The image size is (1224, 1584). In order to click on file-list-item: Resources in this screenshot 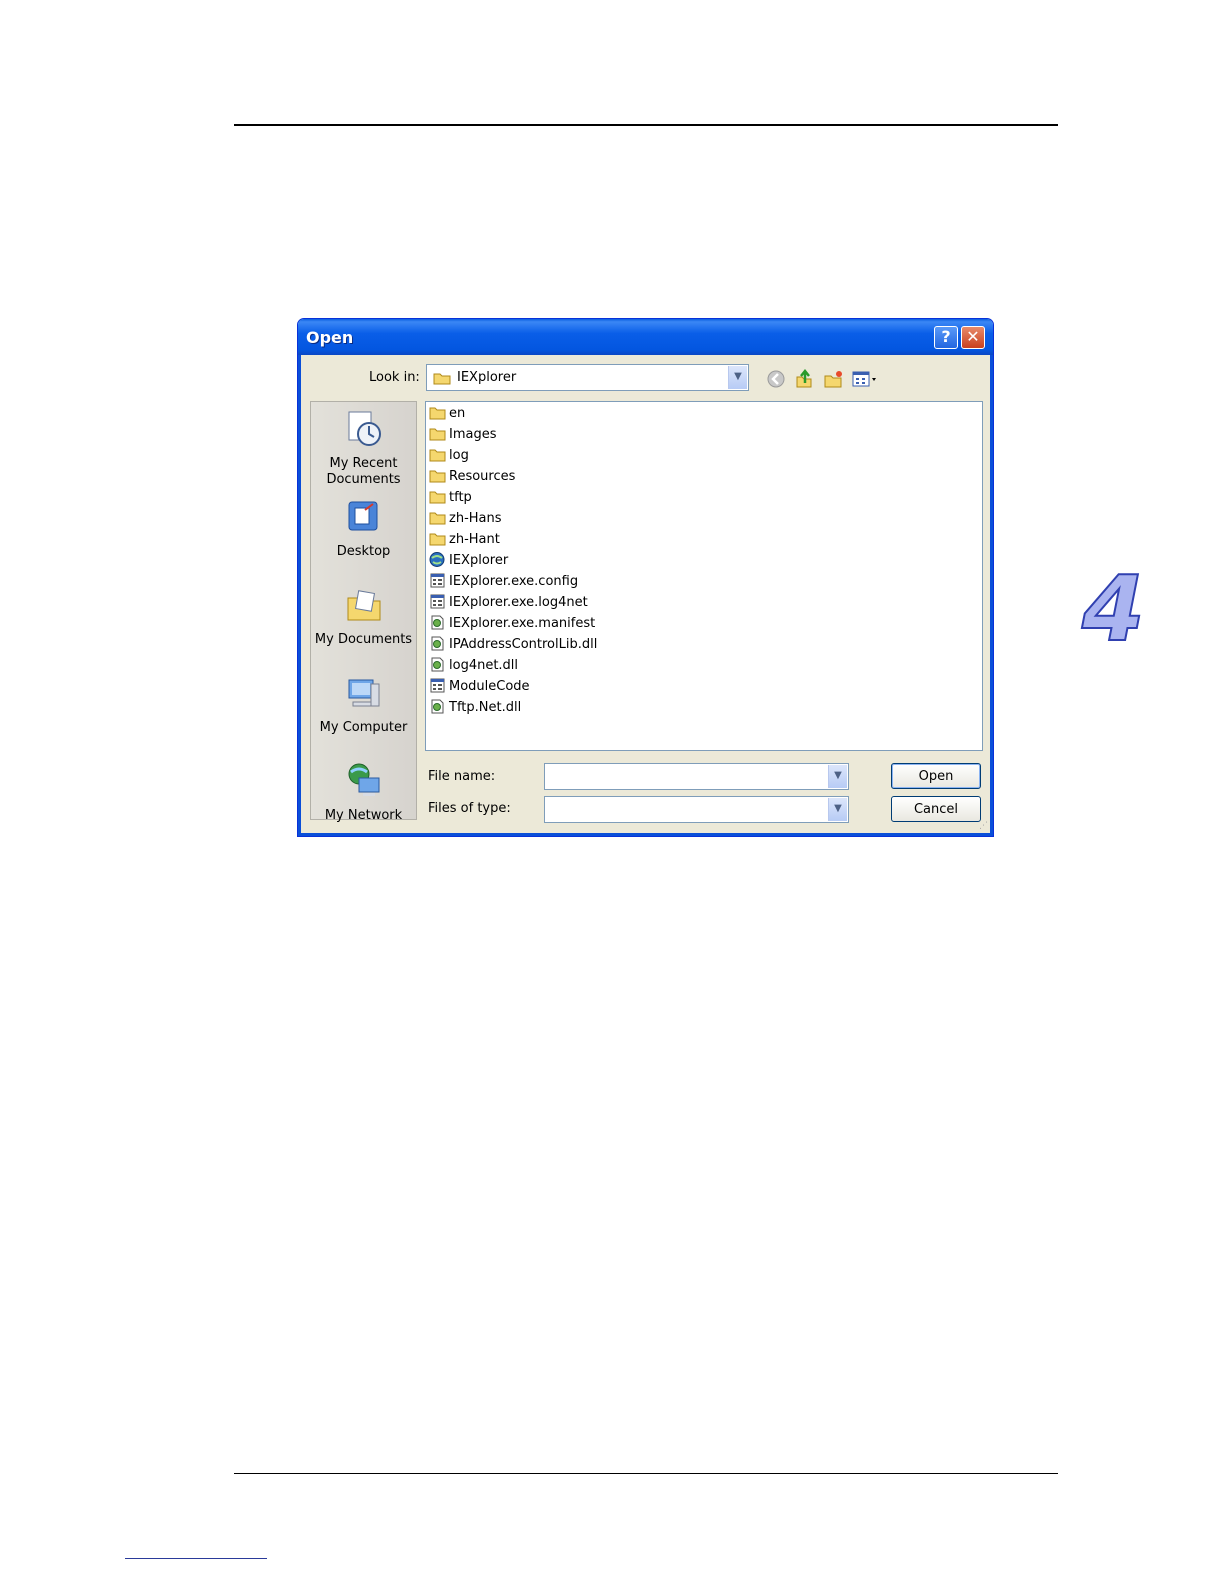, I will do `click(472, 477)`.